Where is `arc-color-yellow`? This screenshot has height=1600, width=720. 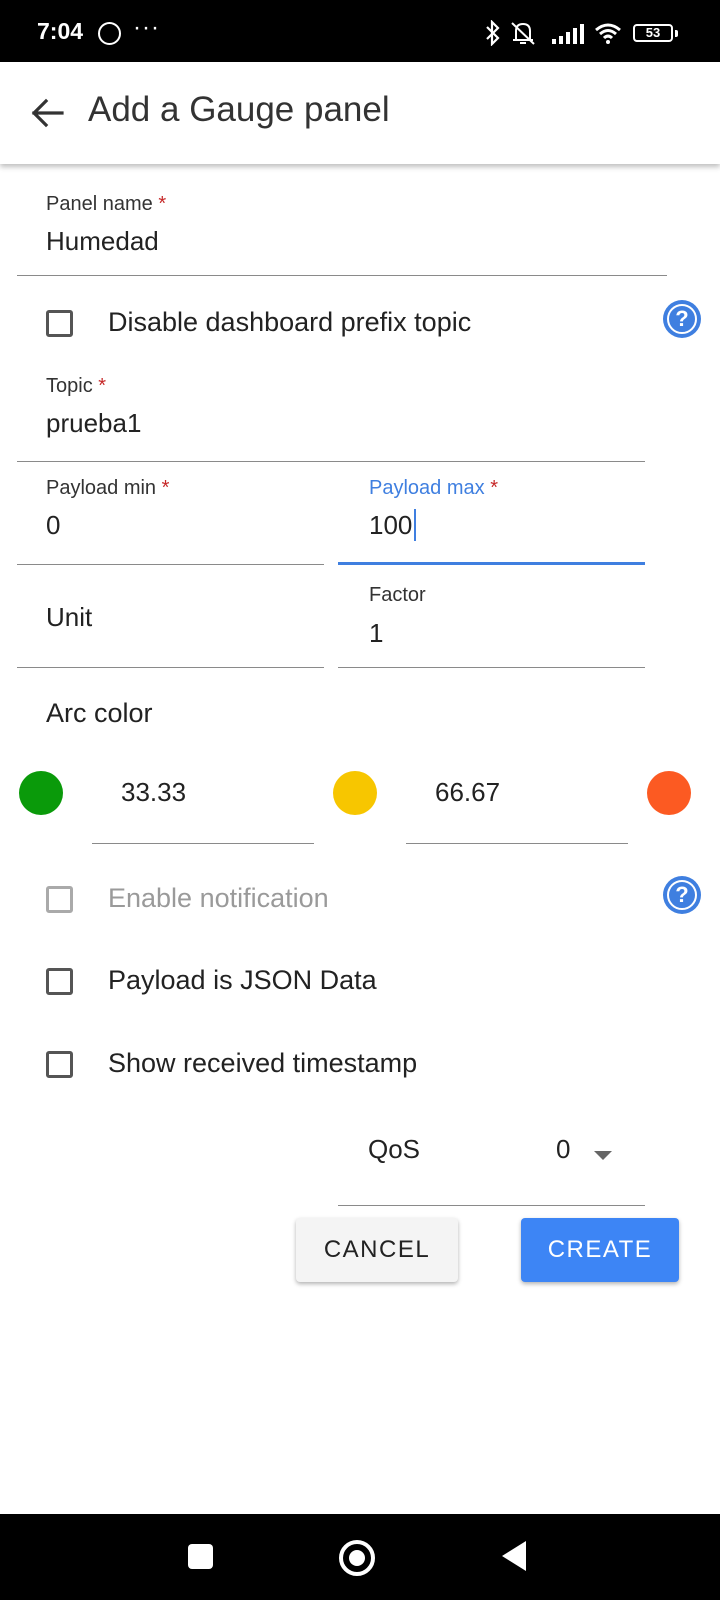 arc-color-yellow is located at coordinates (355, 793).